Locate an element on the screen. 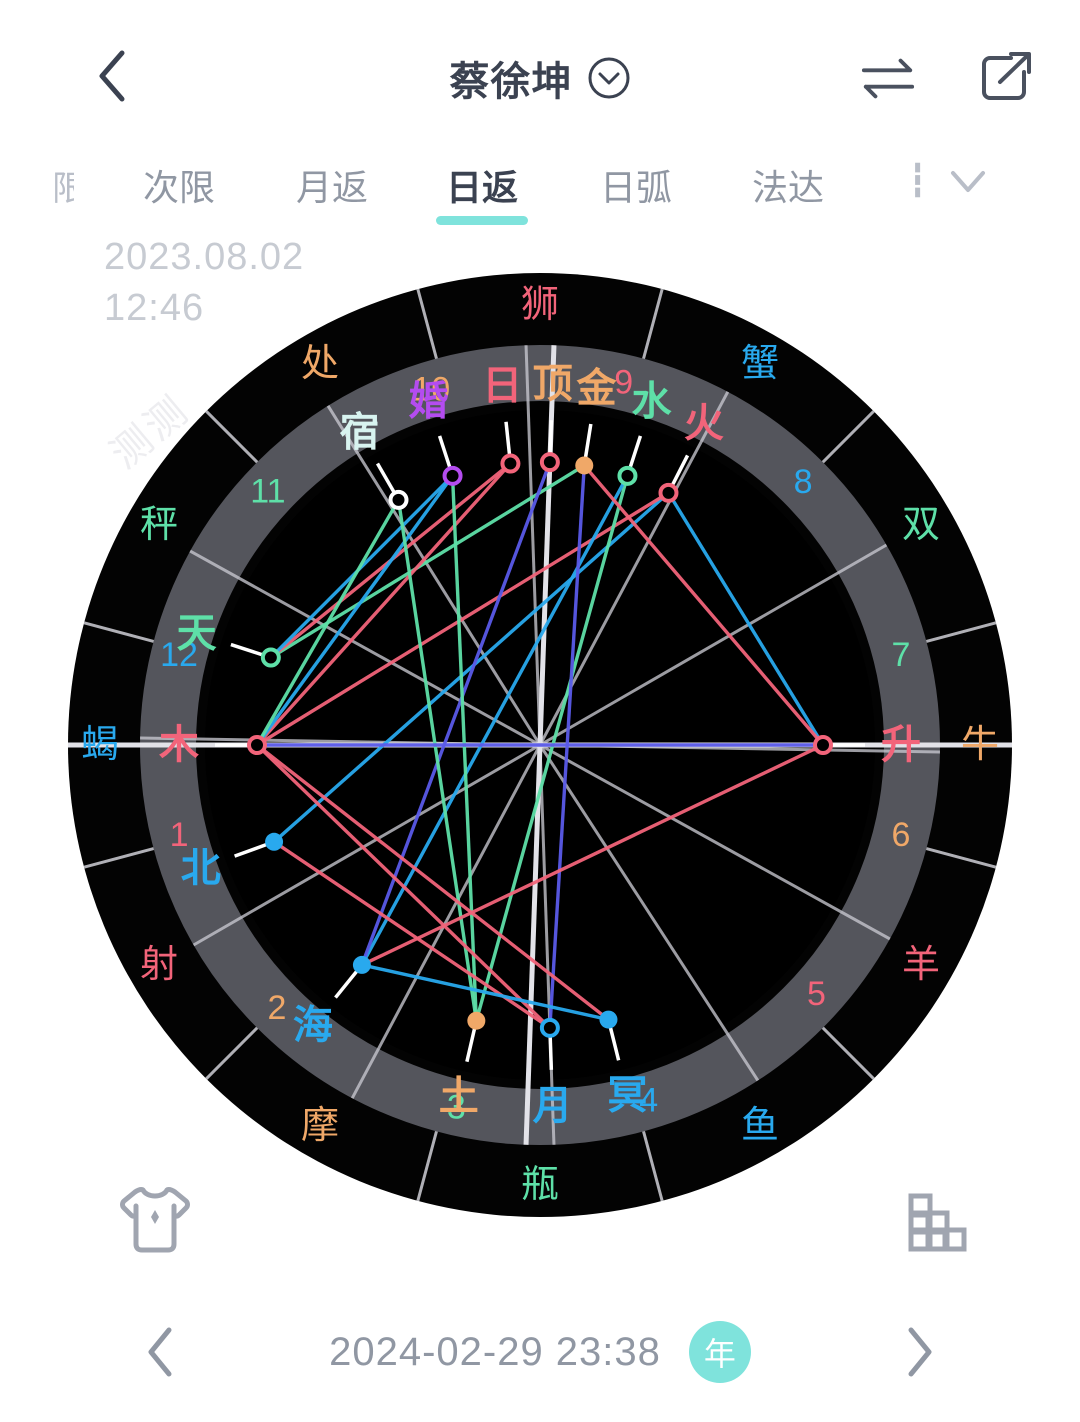  share-button is located at coordinates (1006, 78).